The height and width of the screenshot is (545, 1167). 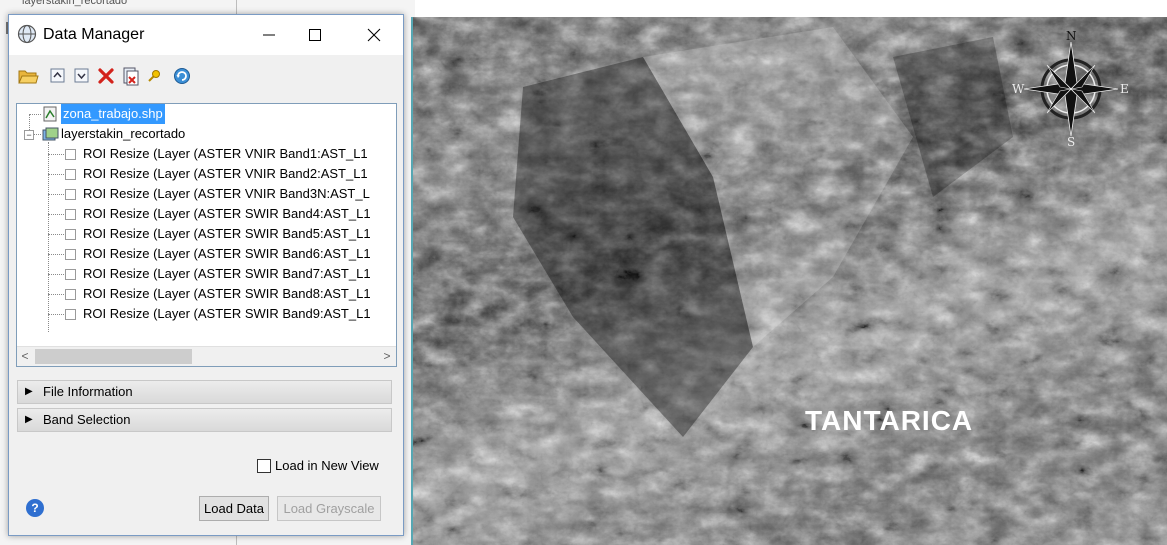 I want to click on scroll-left-arrow-icon: <, so click(x=25, y=356).